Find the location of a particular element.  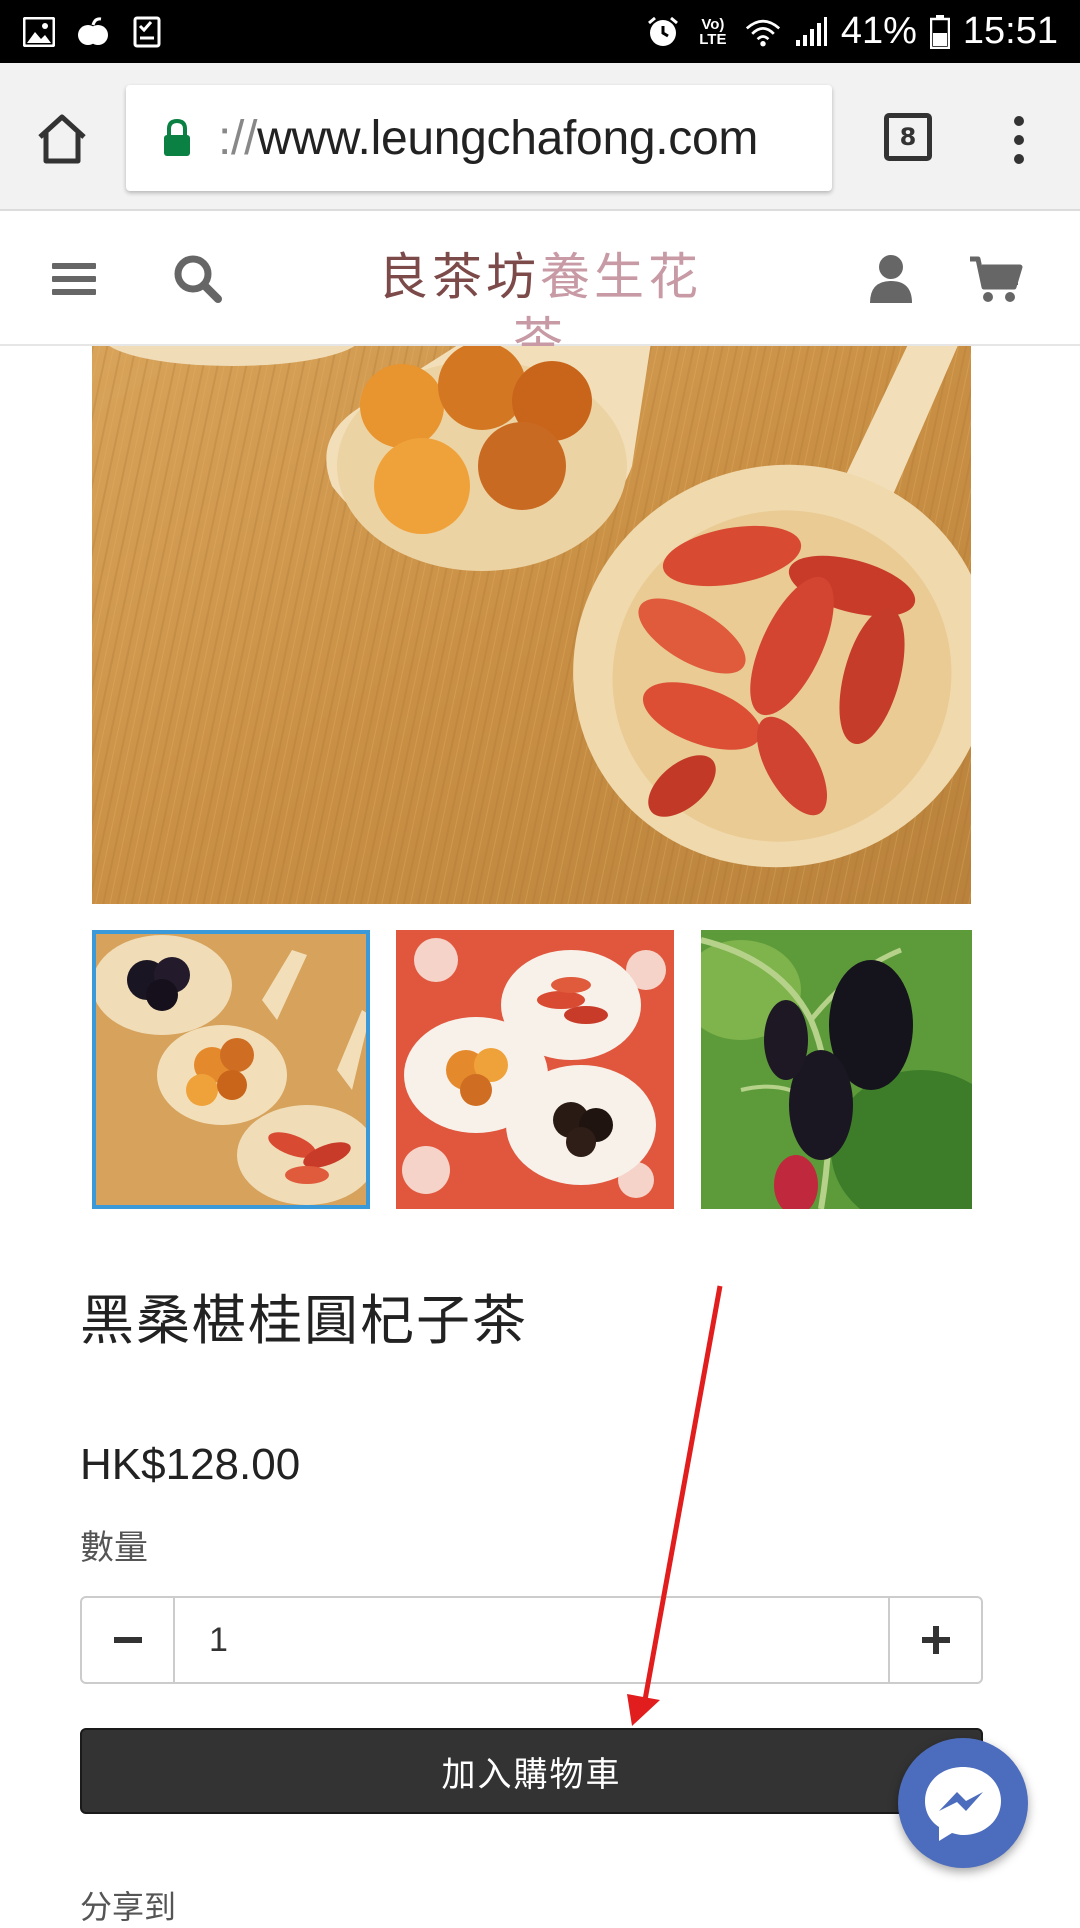

volte-indicator: Vo) LTE is located at coordinates (713, 31).